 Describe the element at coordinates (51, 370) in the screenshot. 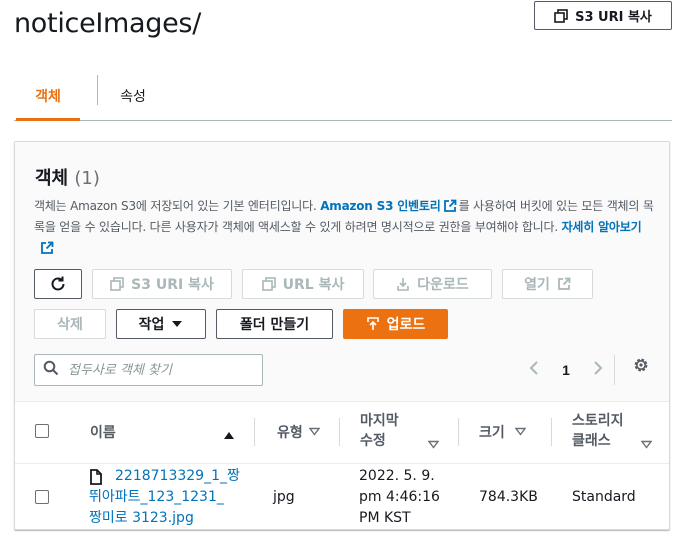

I see `search-icon` at that location.